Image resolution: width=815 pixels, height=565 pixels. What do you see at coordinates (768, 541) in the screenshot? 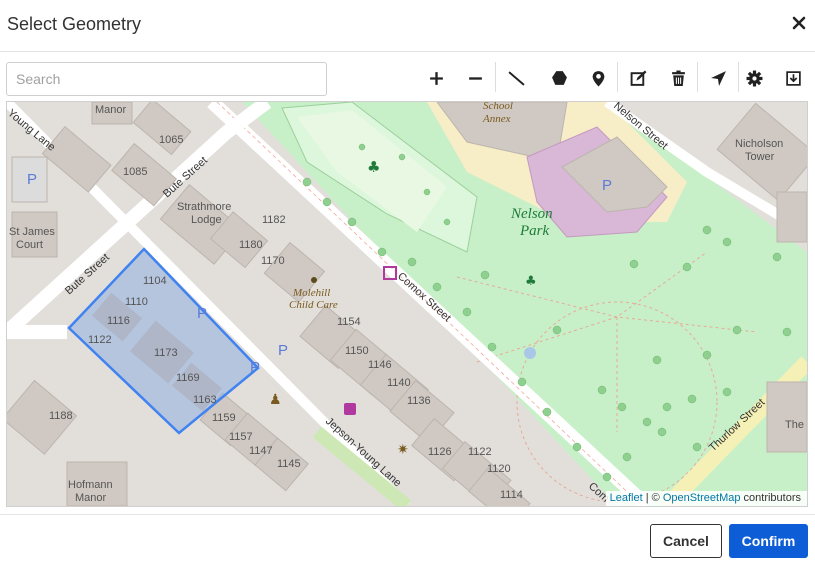
I see `confirm-button: Confirm` at bounding box center [768, 541].